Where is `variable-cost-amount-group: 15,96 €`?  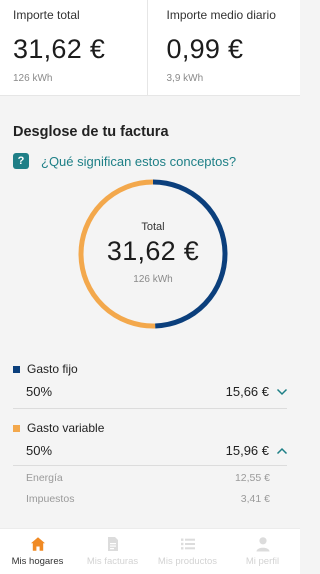
variable-cost-amount-group: 15,96 € is located at coordinates (257, 450).